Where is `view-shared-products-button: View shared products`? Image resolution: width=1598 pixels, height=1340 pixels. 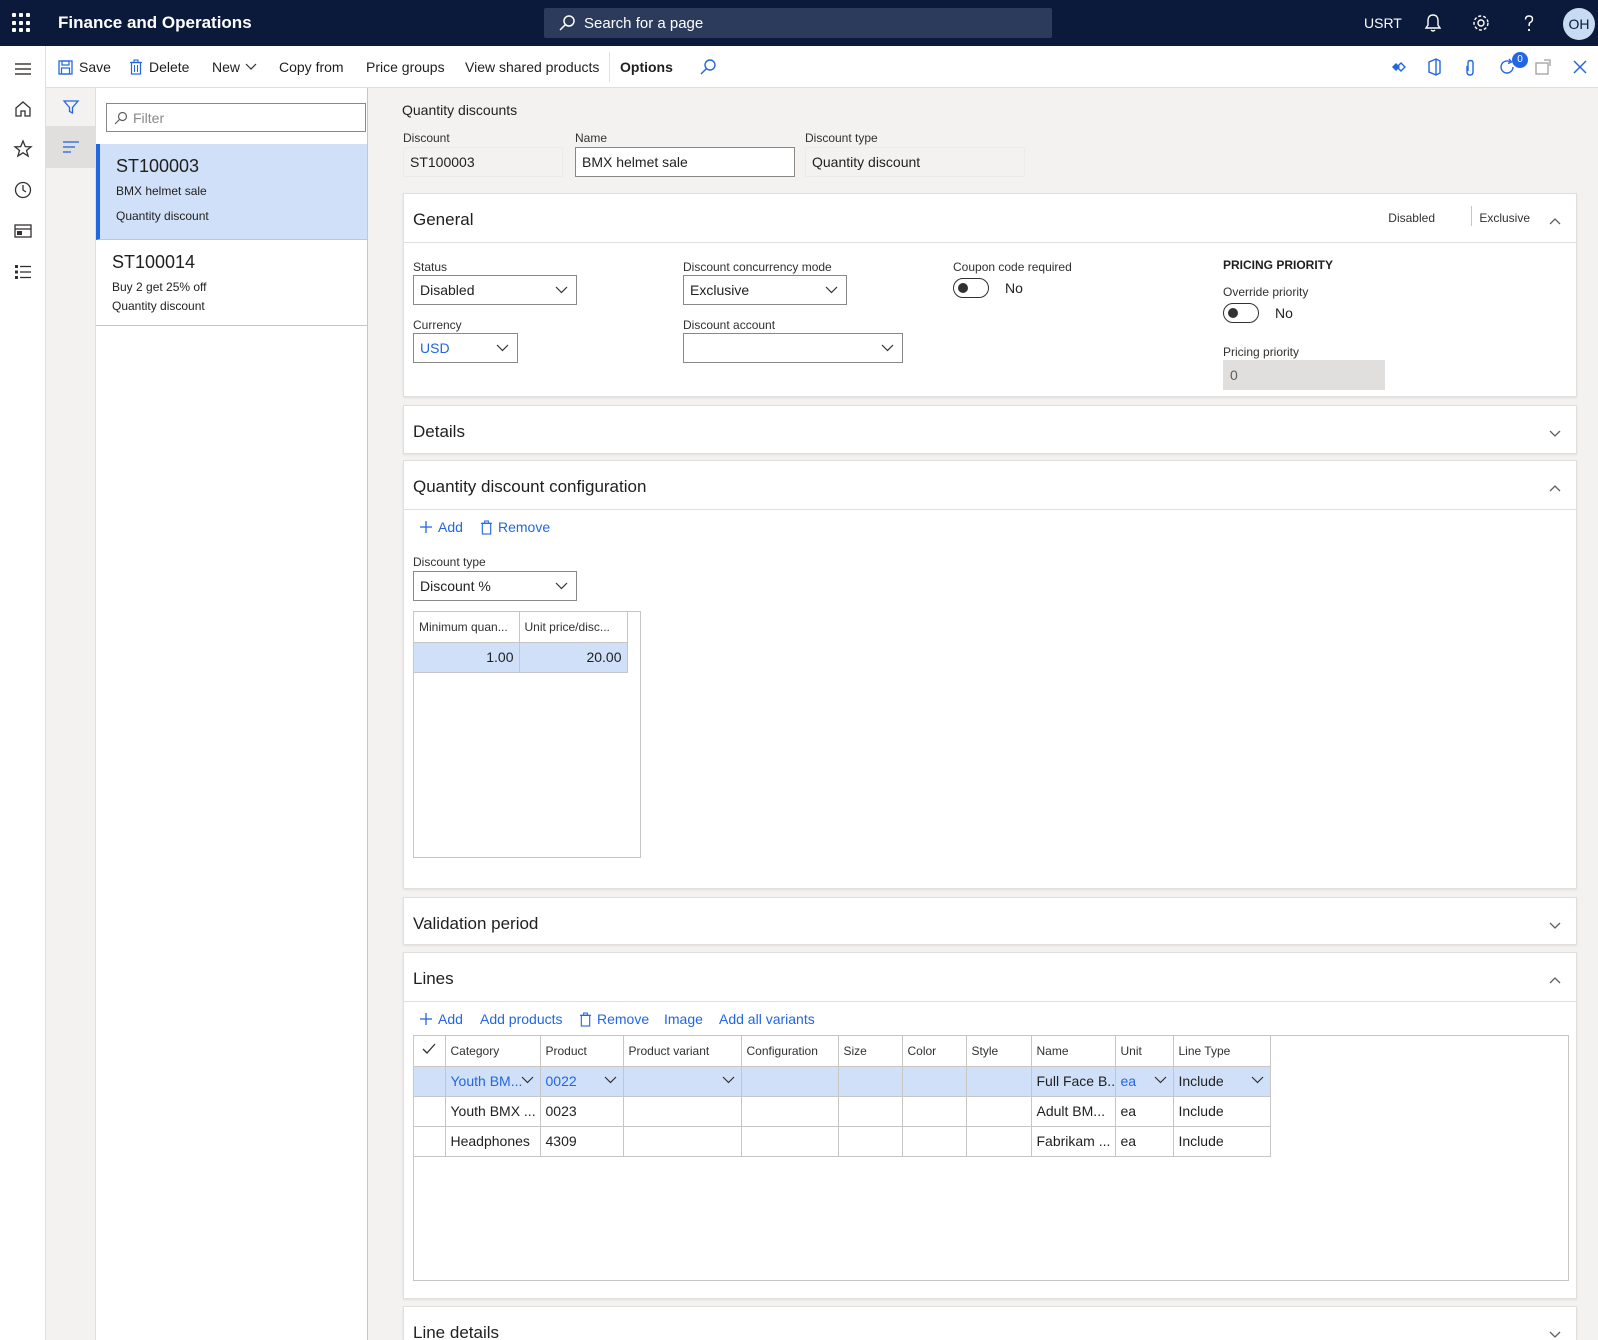 view-shared-products-button: View shared products is located at coordinates (532, 67).